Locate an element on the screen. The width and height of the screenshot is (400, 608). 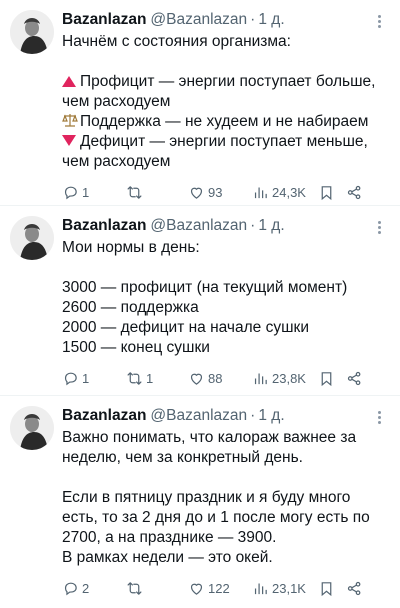
like-count: 93 is located at coordinates (215, 192).